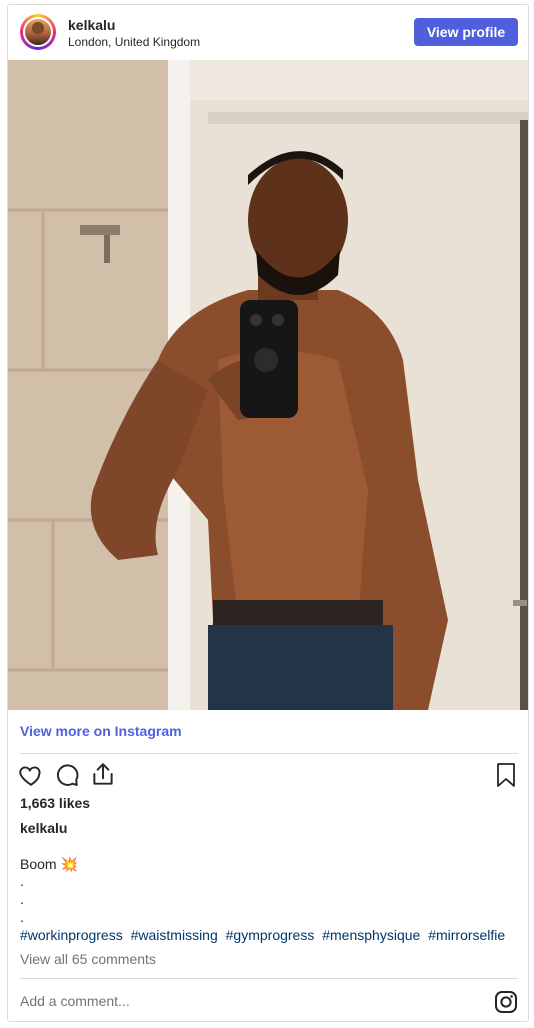 Image resolution: width=534 pixels, height=1028 pixels. I want to click on avatar-image, so click(38, 32).